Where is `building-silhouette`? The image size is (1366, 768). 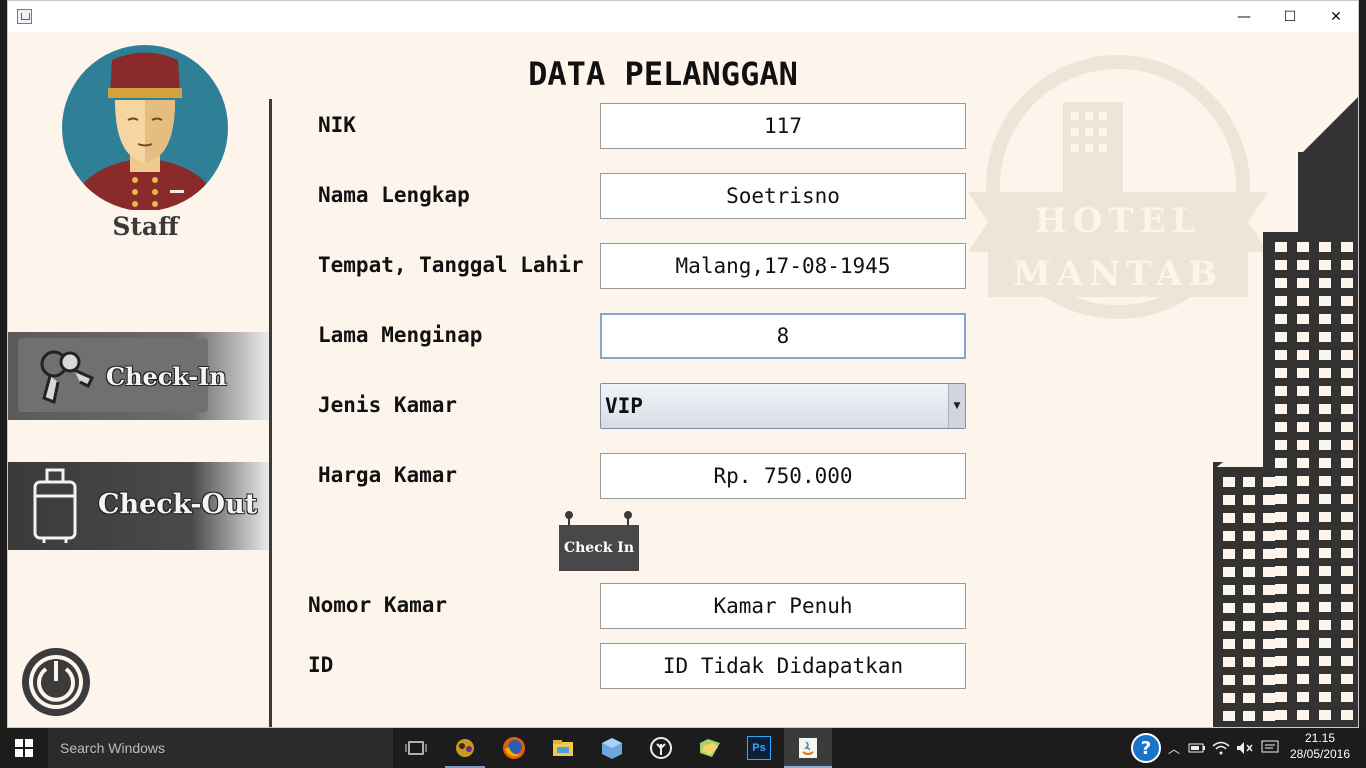
building-silhouette is located at coordinates (1285, 412).